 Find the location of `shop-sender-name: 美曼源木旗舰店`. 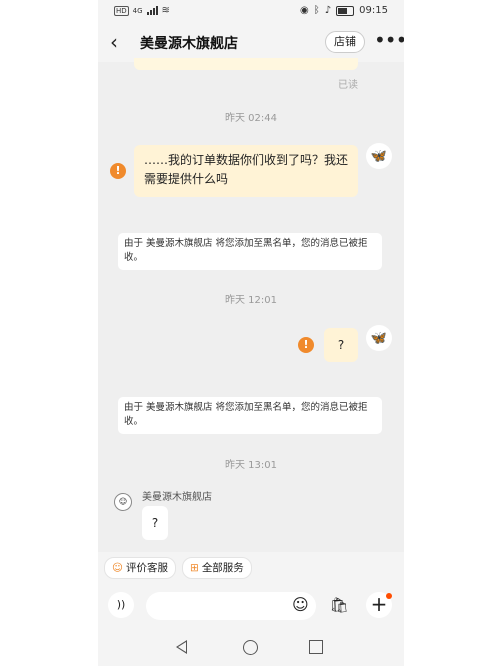

shop-sender-name: 美曼源木旗舰店 is located at coordinates (177, 497).